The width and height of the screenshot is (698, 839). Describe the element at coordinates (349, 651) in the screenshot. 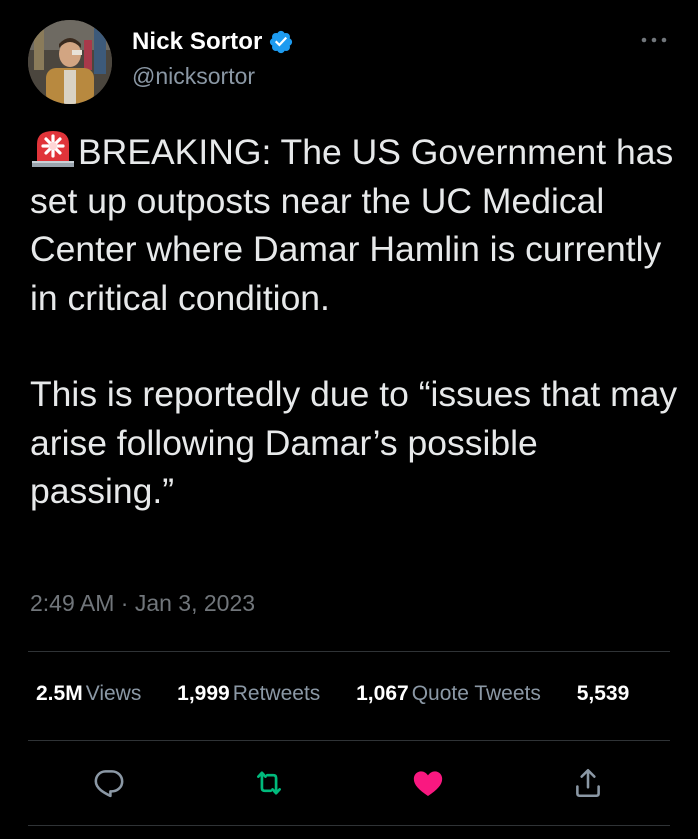

I see `divider-top` at that location.